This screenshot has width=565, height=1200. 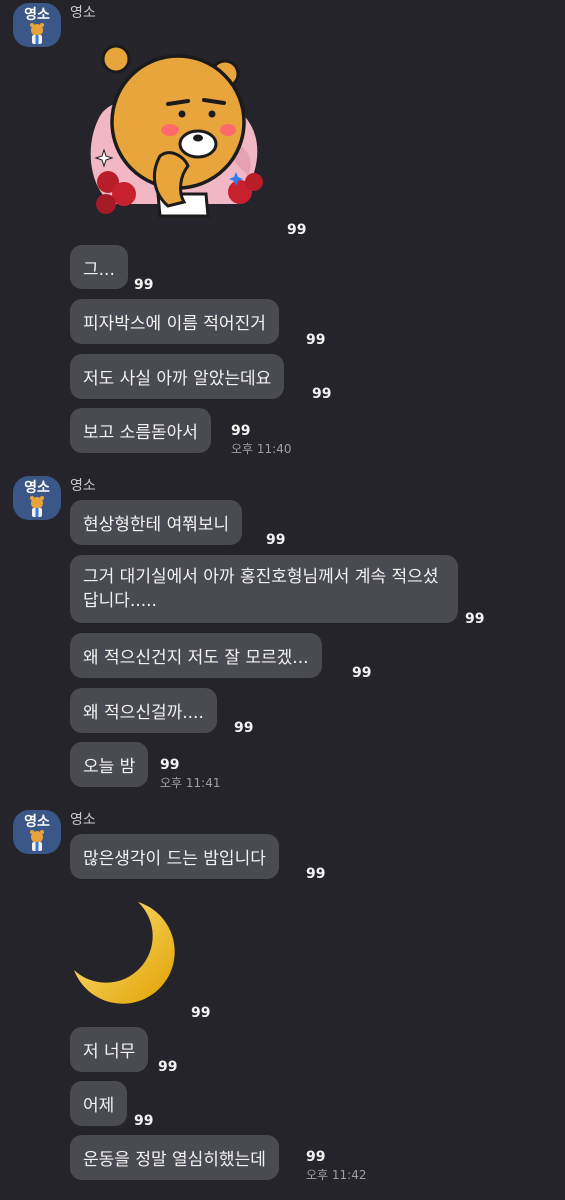 I want to click on message-bubble: 오늘 밤, so click(x=109, y=764).